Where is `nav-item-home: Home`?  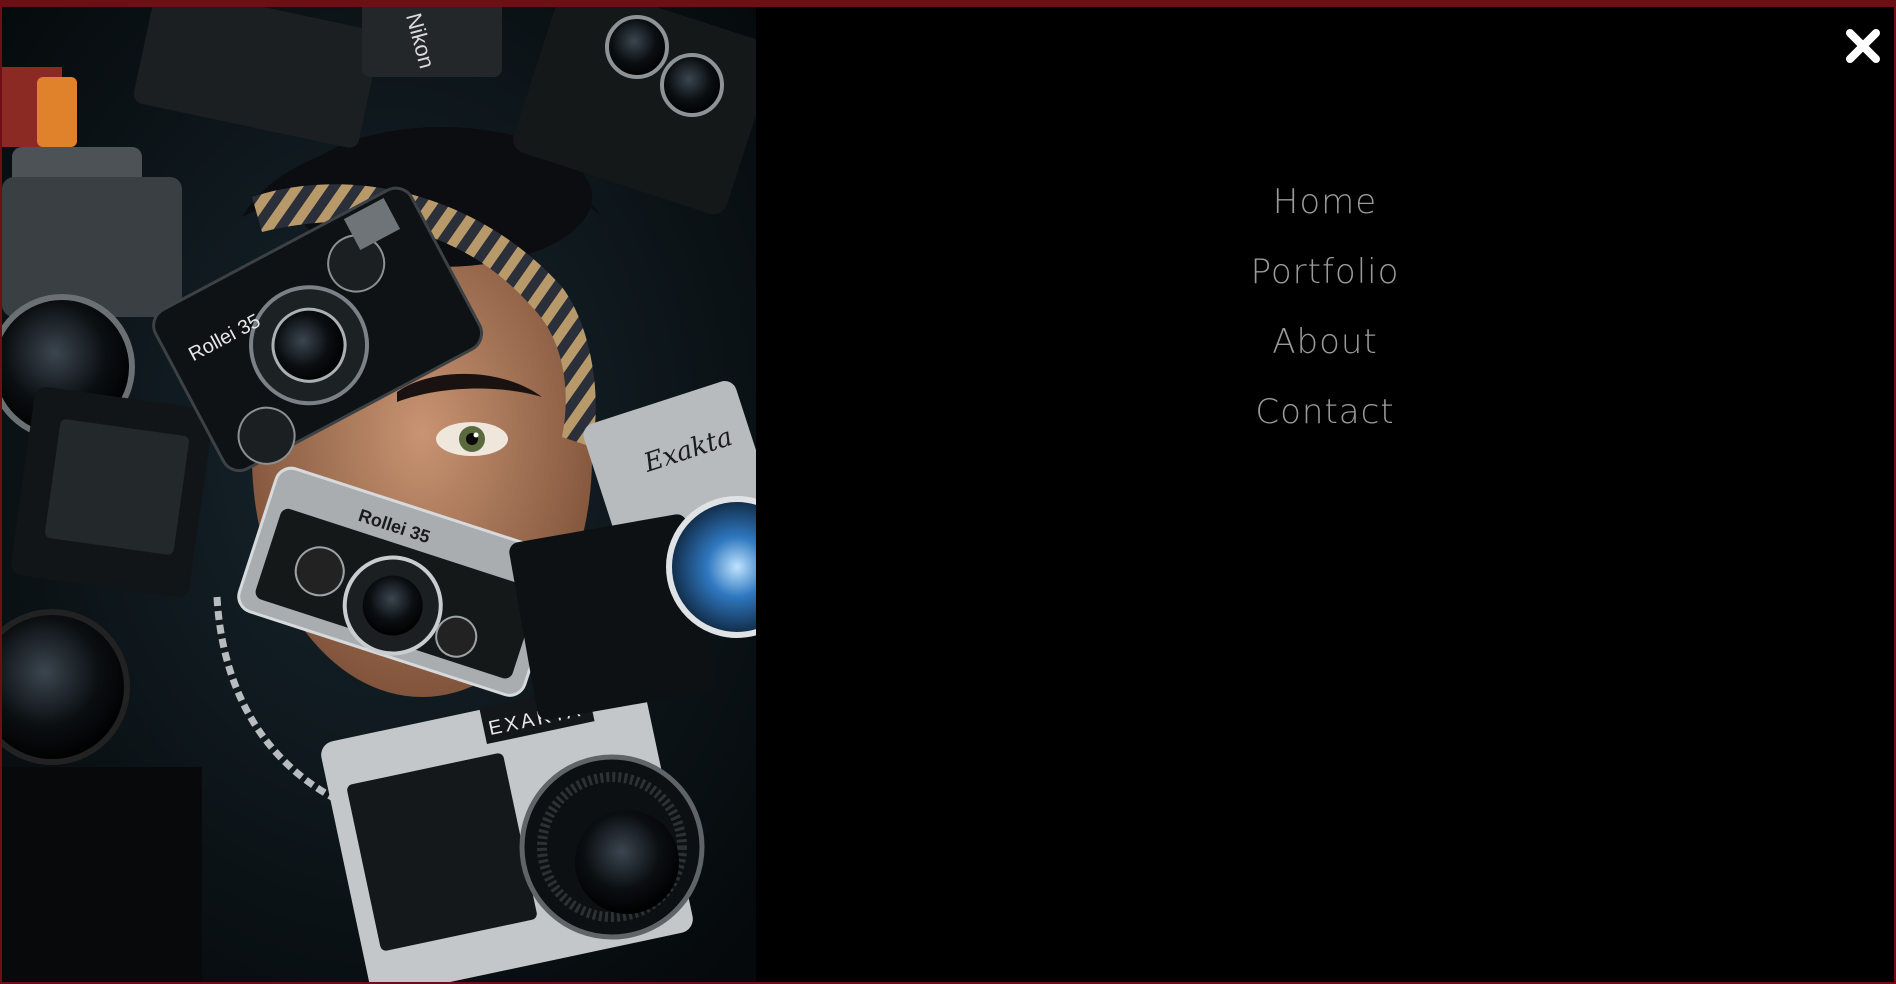
nav-item-home: Home is located at coordinates (1325, 202).